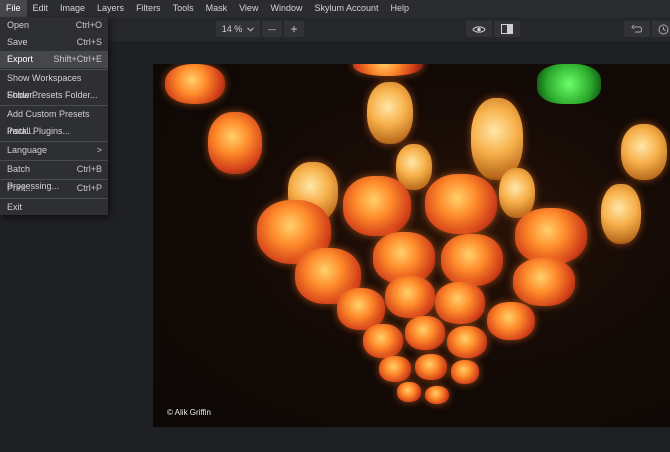 Image resolution: width=670 pixels, height=452 pixels. I want to click on preview-button, so click(479, 29).